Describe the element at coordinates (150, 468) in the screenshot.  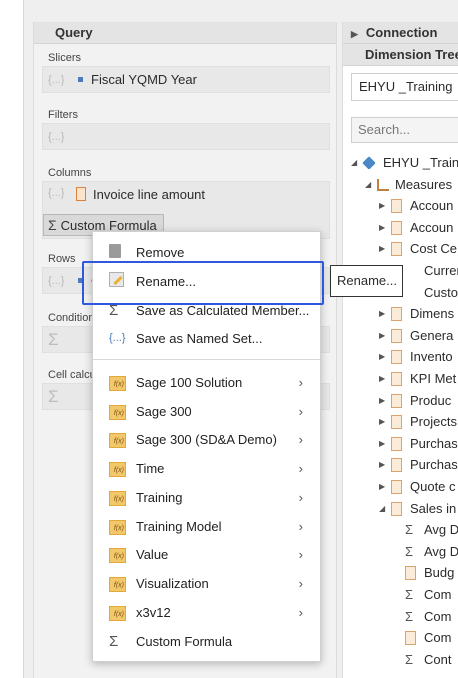
I see `menu-item-label: Time` at that location.